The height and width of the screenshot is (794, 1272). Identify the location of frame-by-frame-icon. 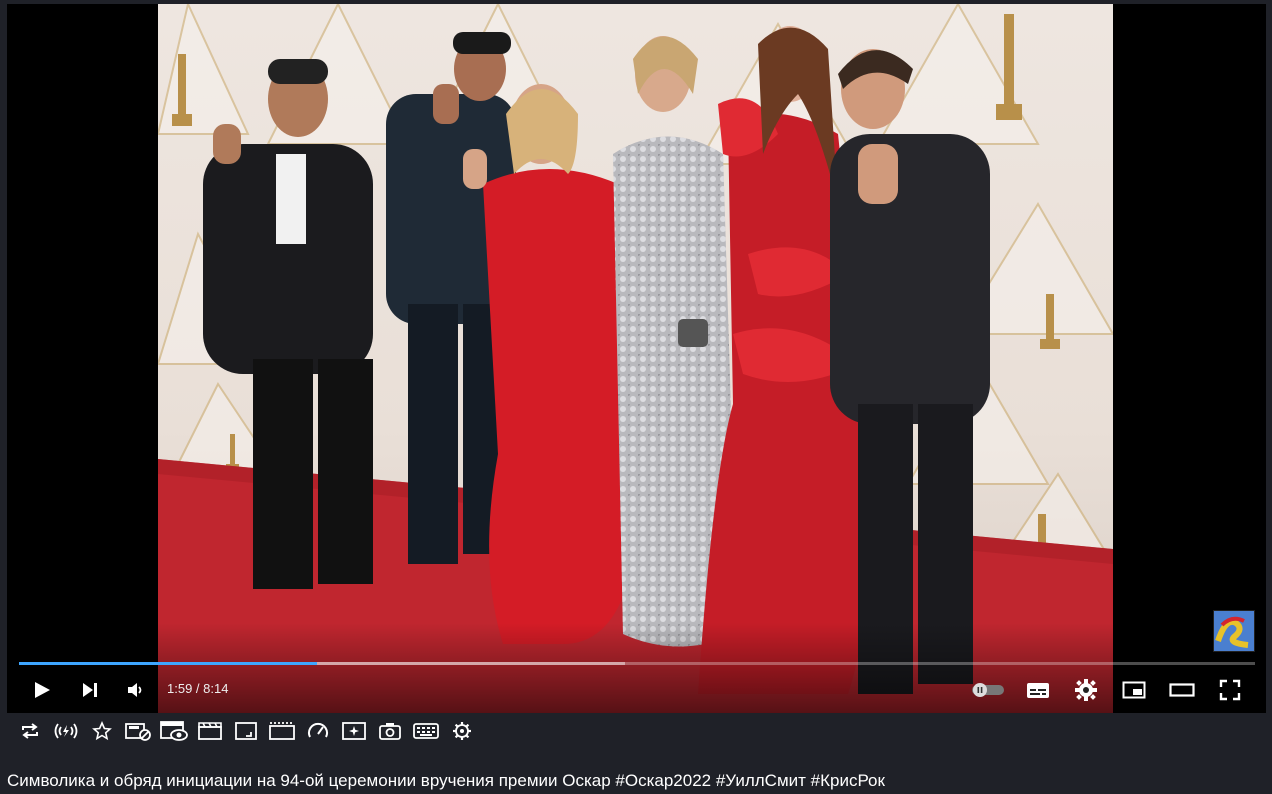
(282, 731).